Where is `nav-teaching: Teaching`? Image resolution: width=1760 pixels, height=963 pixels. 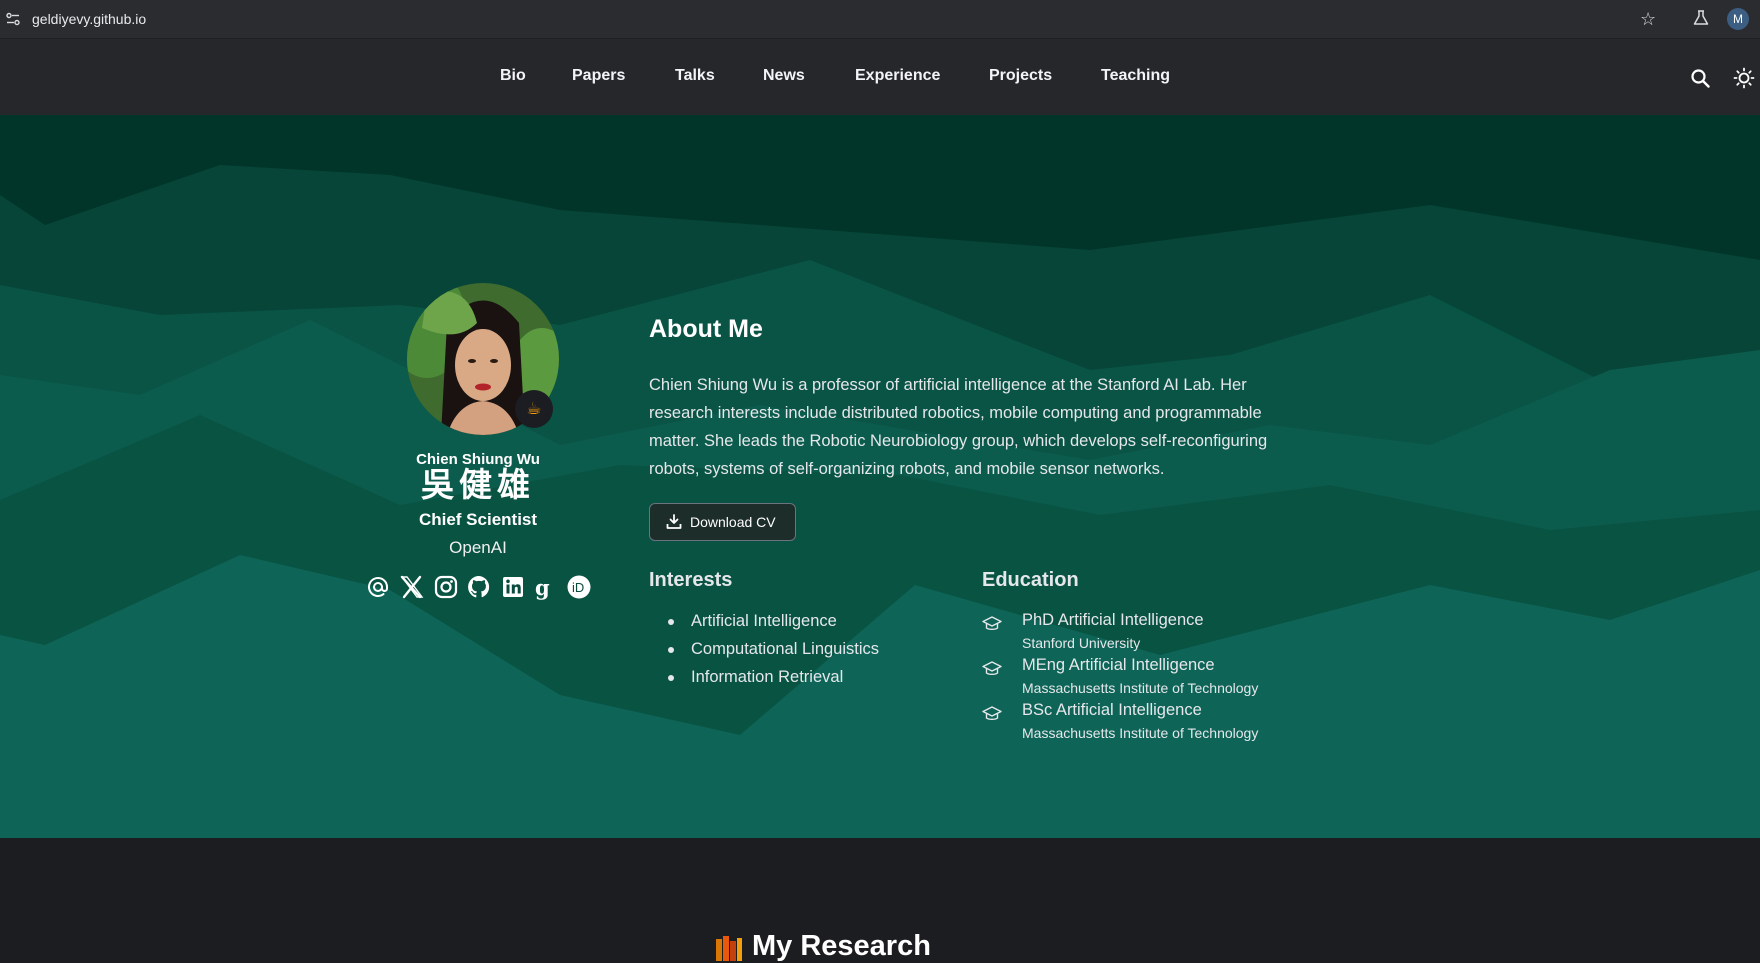
nav-teaching: Teaching is located at coordinates (1135, 76).